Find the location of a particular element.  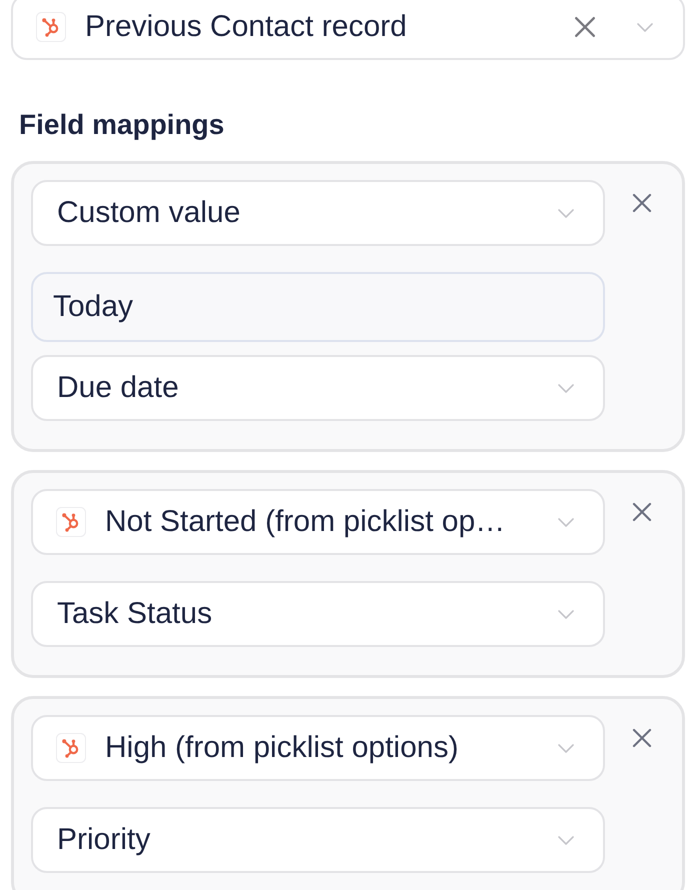

dropdown: Priority is located at coordinates (318, 840).